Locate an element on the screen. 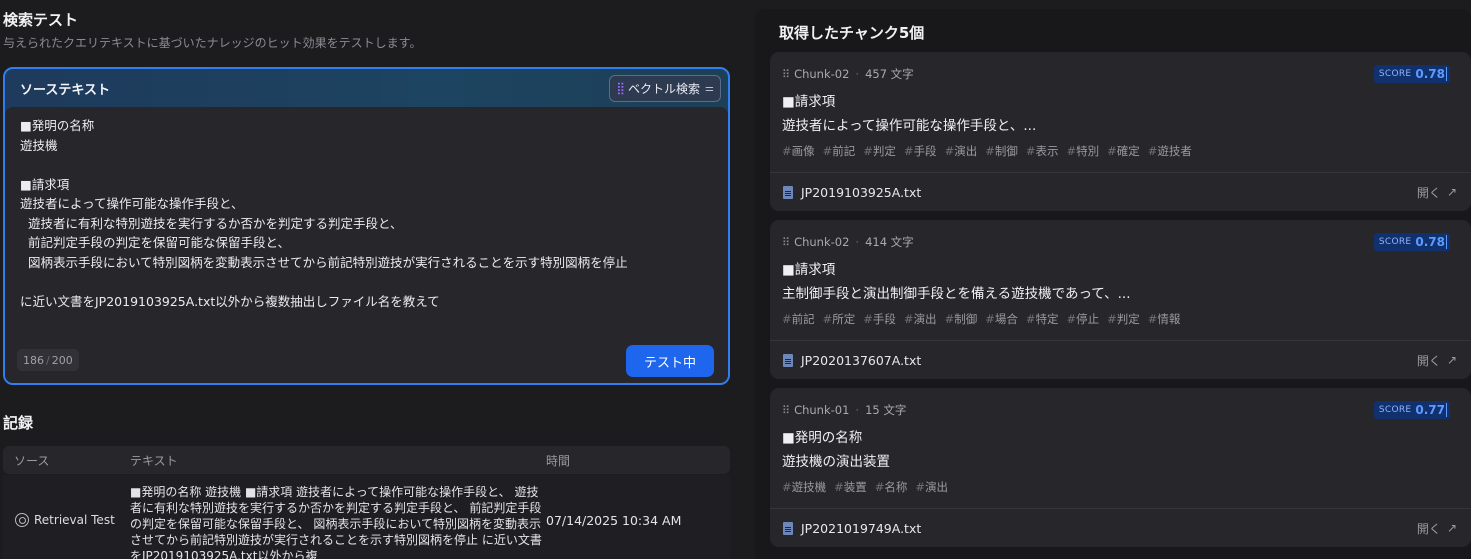 The width and height of the screenshot is (1471, 559). keyword-tag: #所定 is located at coordinates (839, 319).